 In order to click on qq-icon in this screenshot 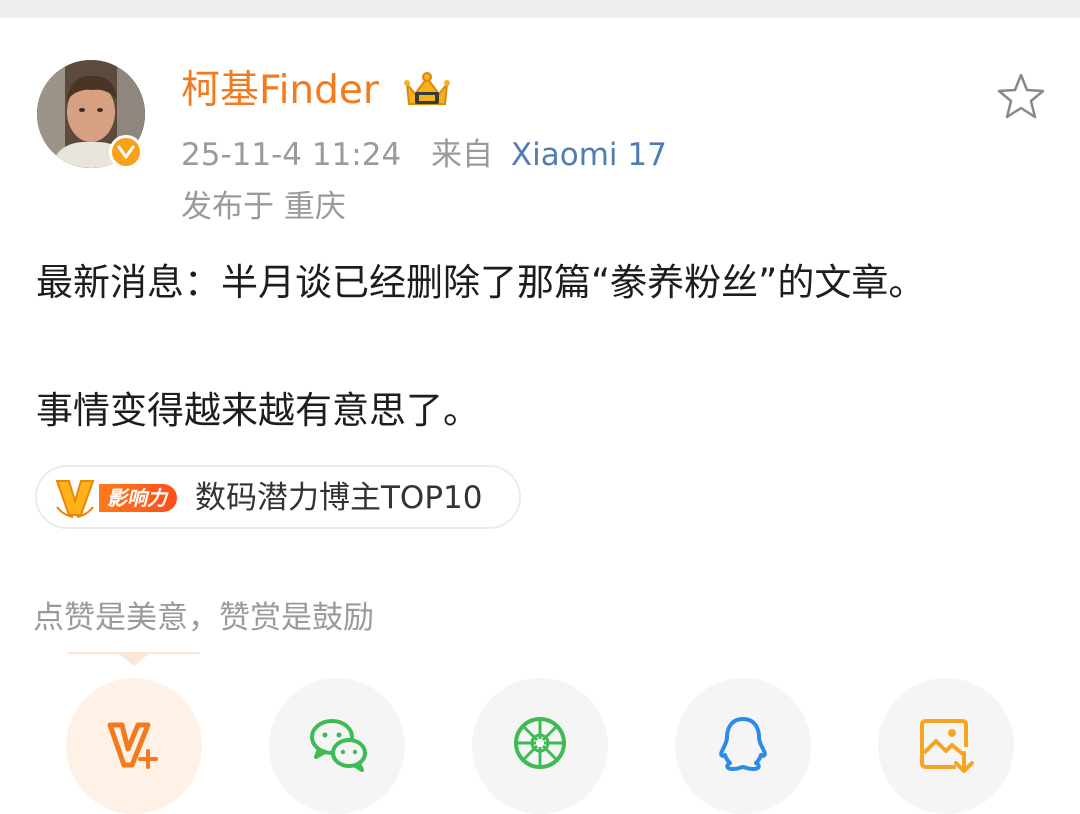, I will do `click(743, 744)`.